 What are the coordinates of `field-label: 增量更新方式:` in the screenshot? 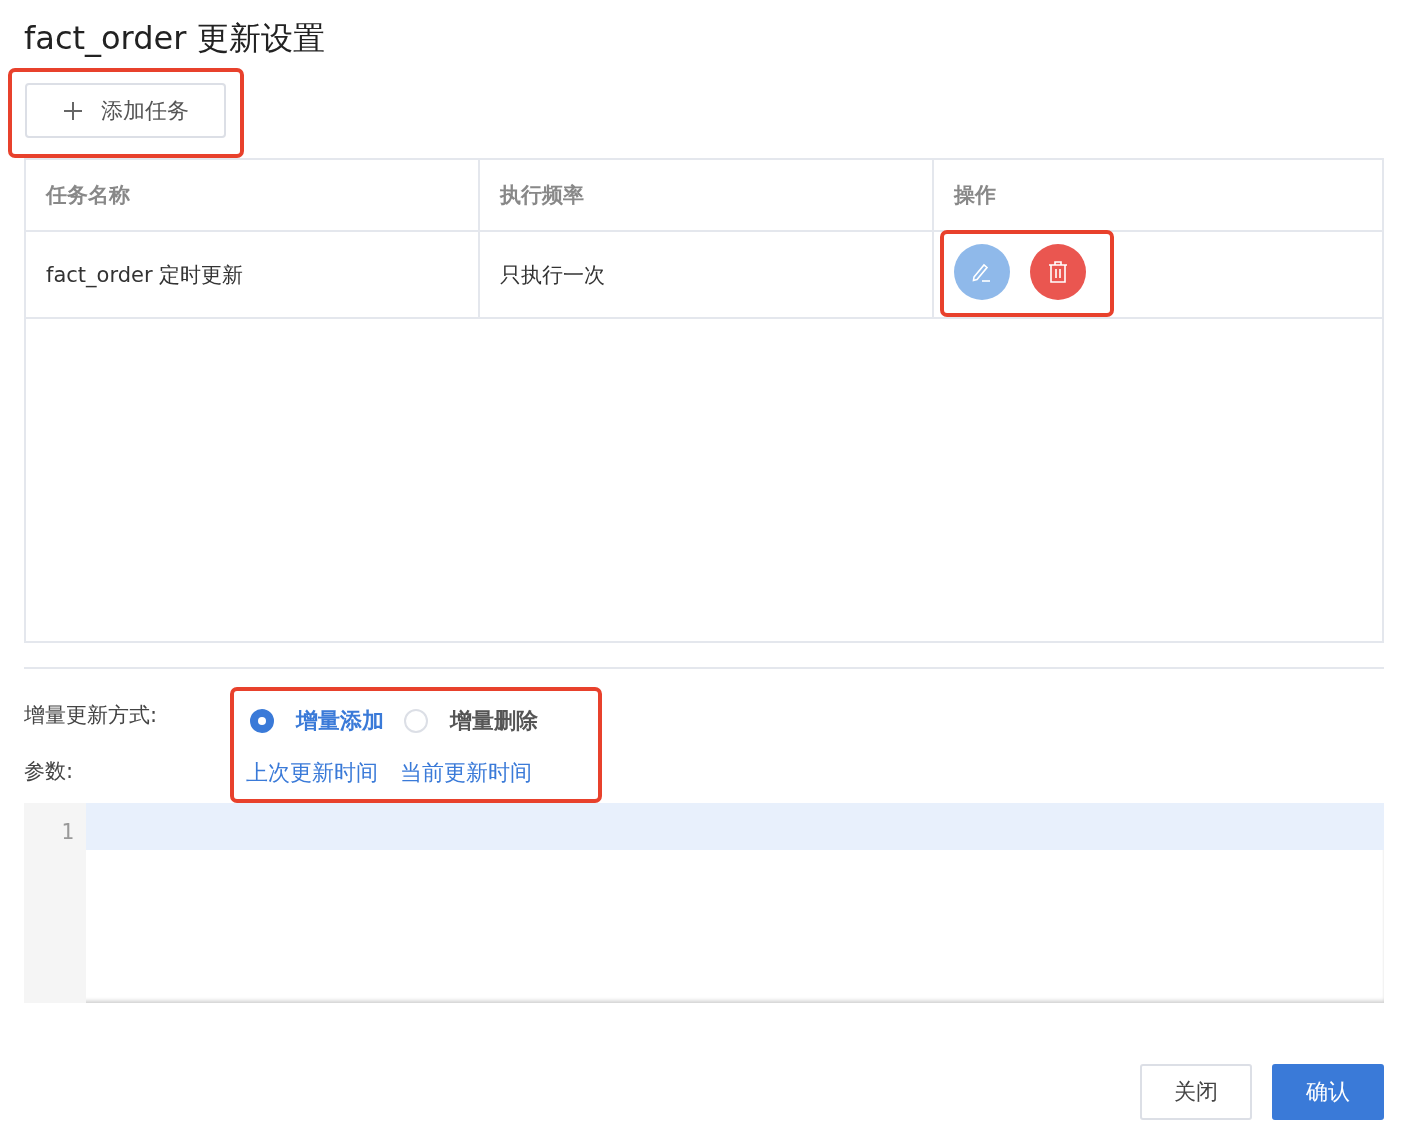 It's located at (91, 715).